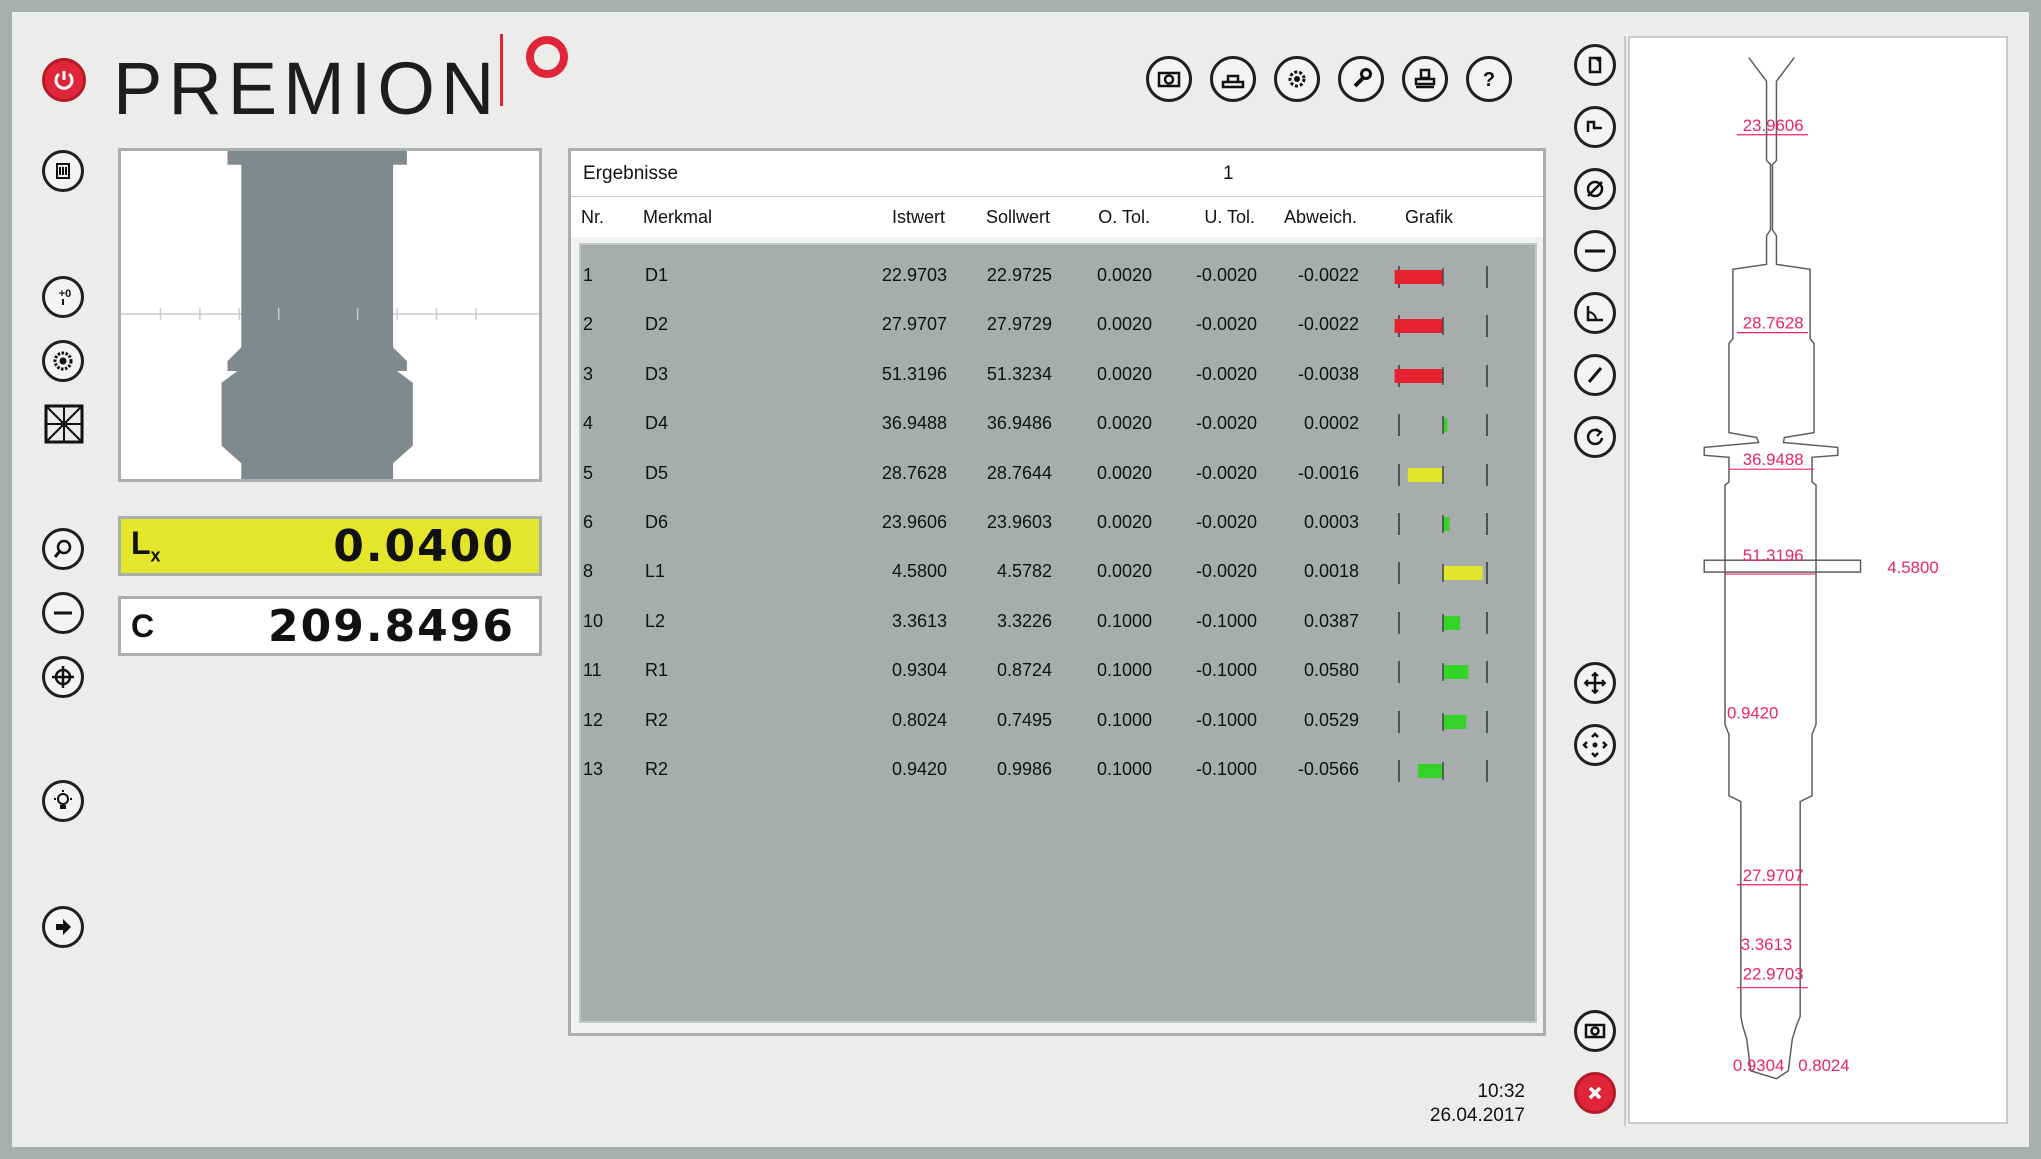 The image size is (2041, 1159). I want to click on cell-merkmal: D1, so click(657, 275).